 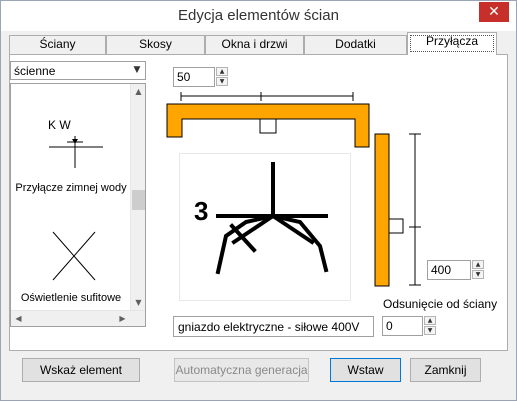 What do you see at coordinates (155, 44) in the screenshot?
I see `tab-skosy: Skosy` at bounding box center [155, 44].